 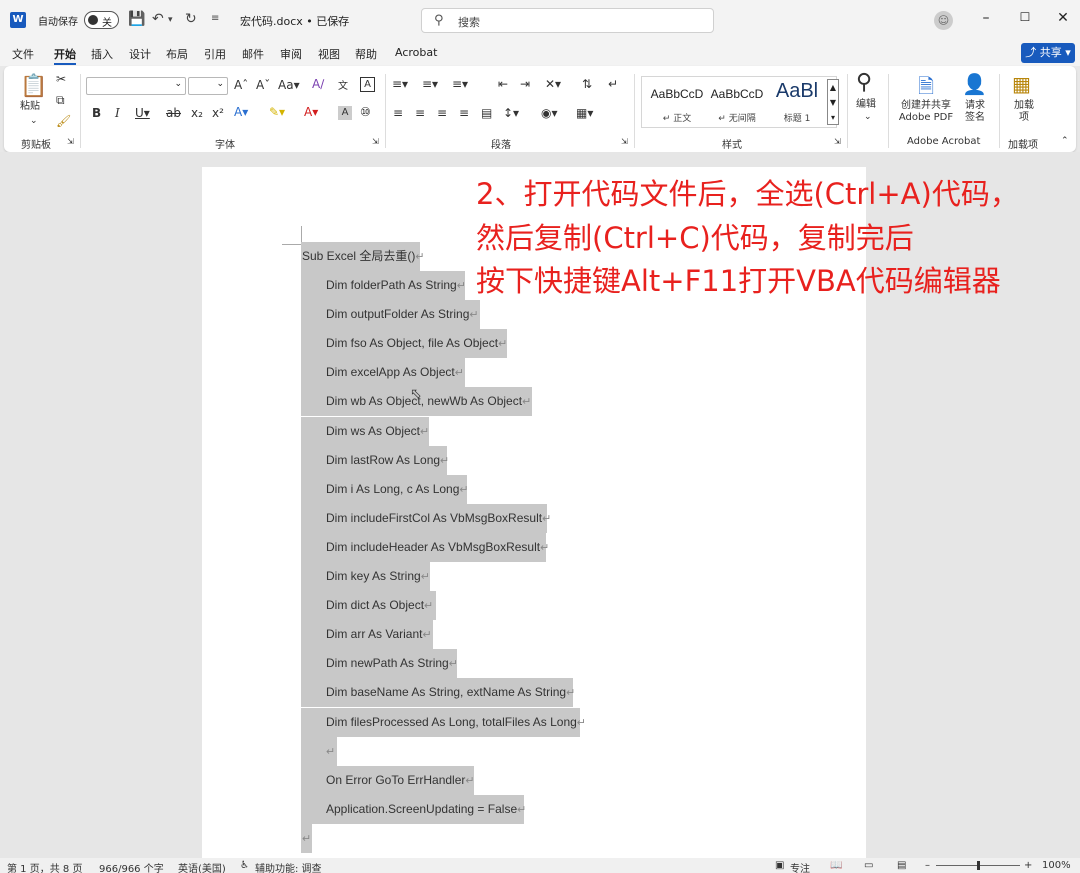 I want to click on paste-dropdown-icon: ⌄, so click(x=34, y=121).